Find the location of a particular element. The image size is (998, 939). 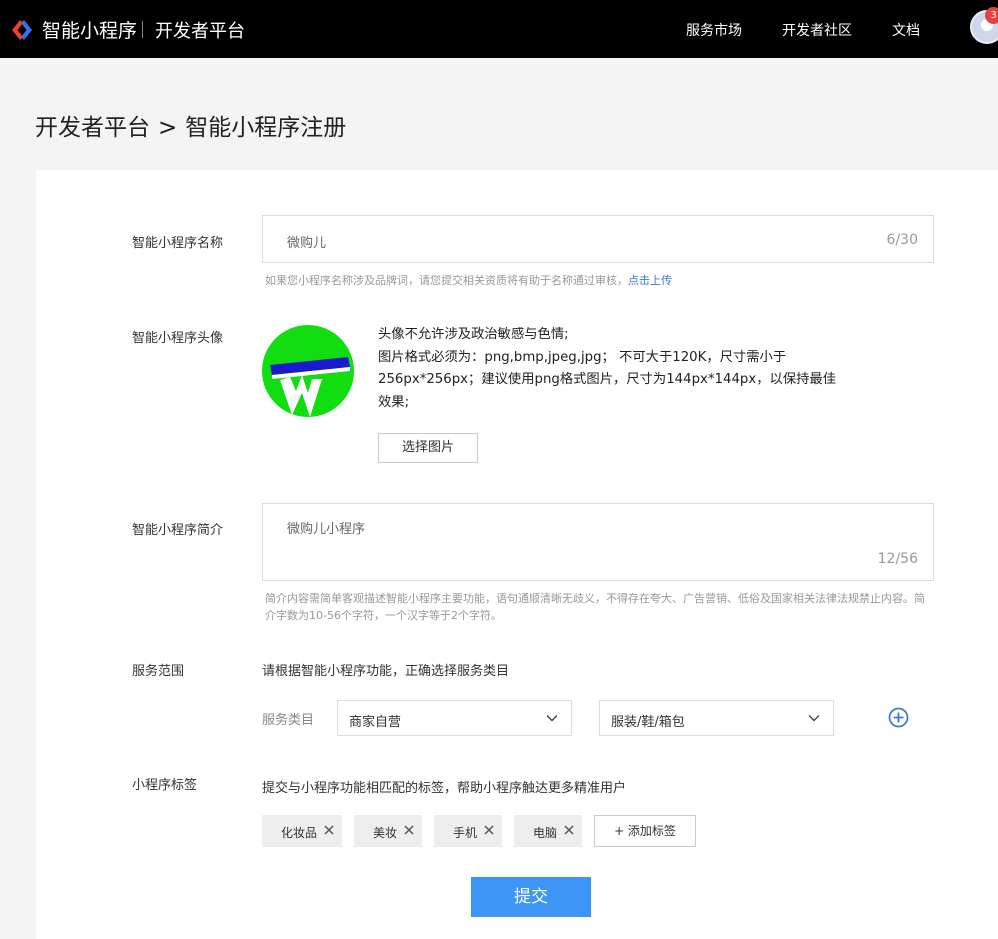

tag-item: 美妆 is located at coordinates (388, 831).